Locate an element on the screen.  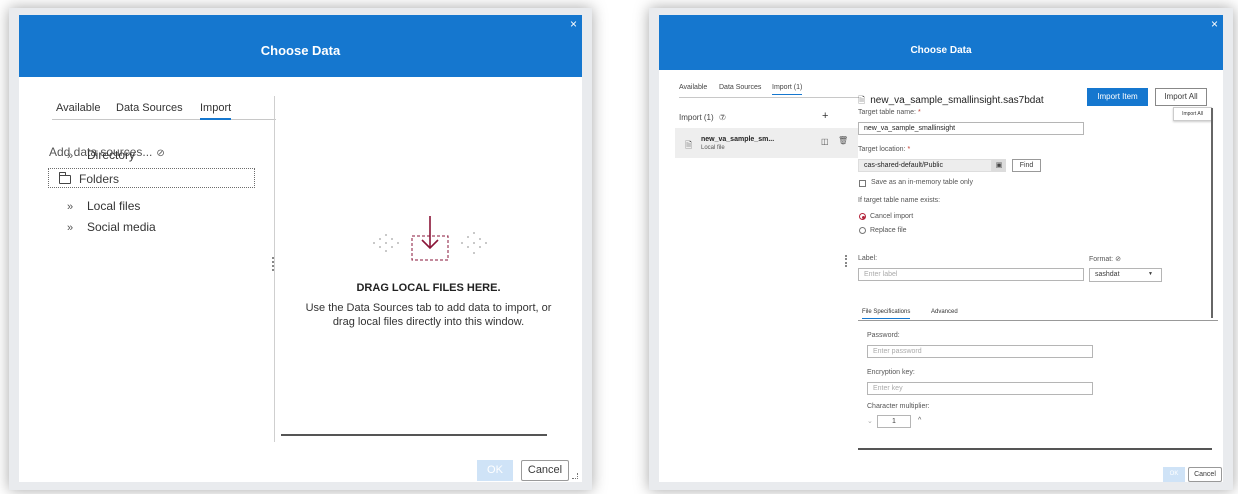
add-icon: + is located at coordinates (825, 116).